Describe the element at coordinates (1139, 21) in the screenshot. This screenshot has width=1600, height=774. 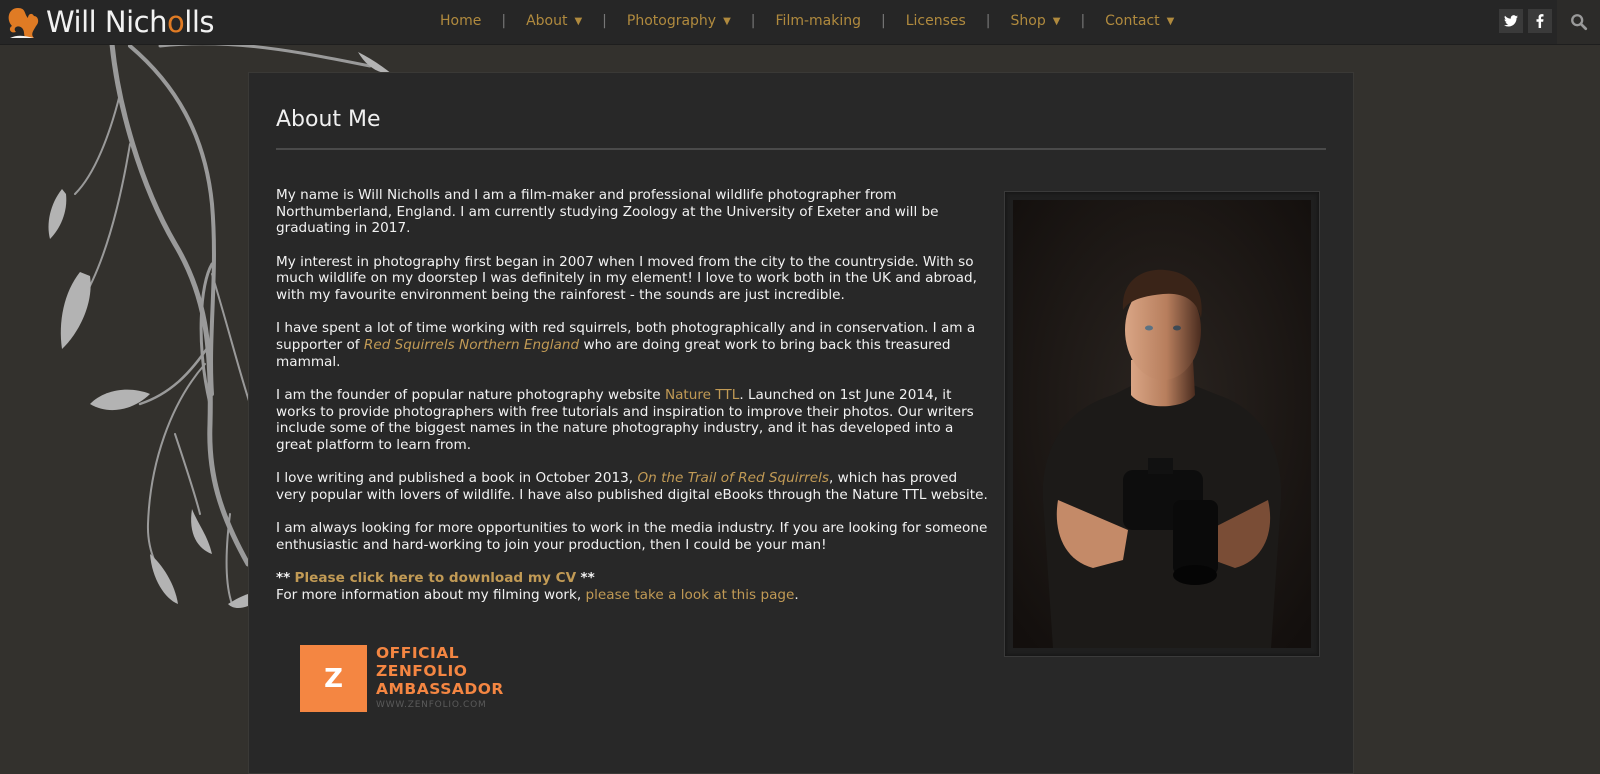
I see `nav-item-contact: Contact ▼` at that location.